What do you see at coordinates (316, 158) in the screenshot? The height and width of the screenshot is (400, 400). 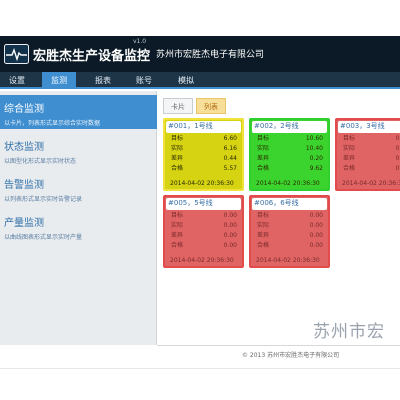 I see `card-row-value: 0.20` at bounding box center [316, 158].